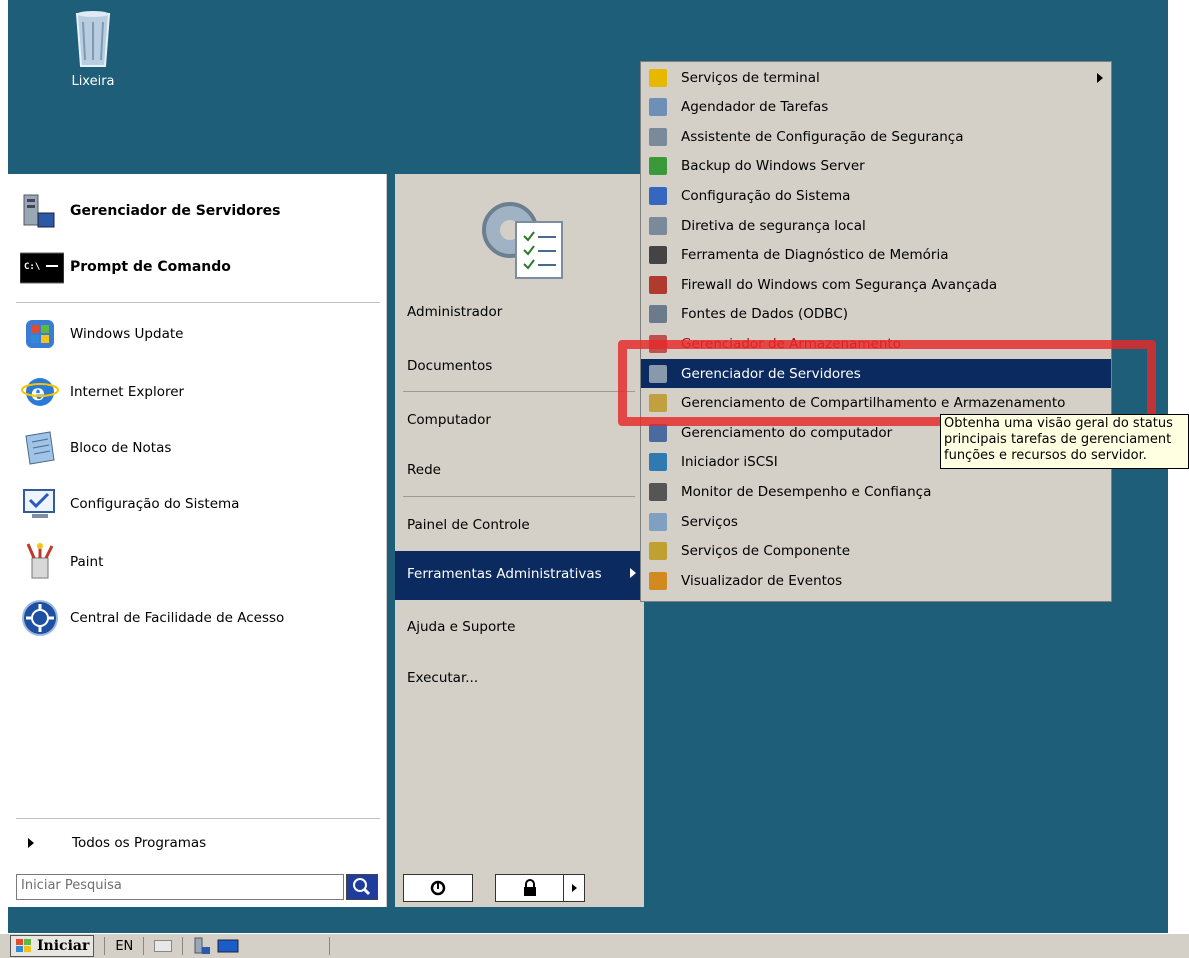  What do you see at coordinates (32, 267) in the screenshot?
I see `svg-text: C:\` at bounding box center [32, 267].